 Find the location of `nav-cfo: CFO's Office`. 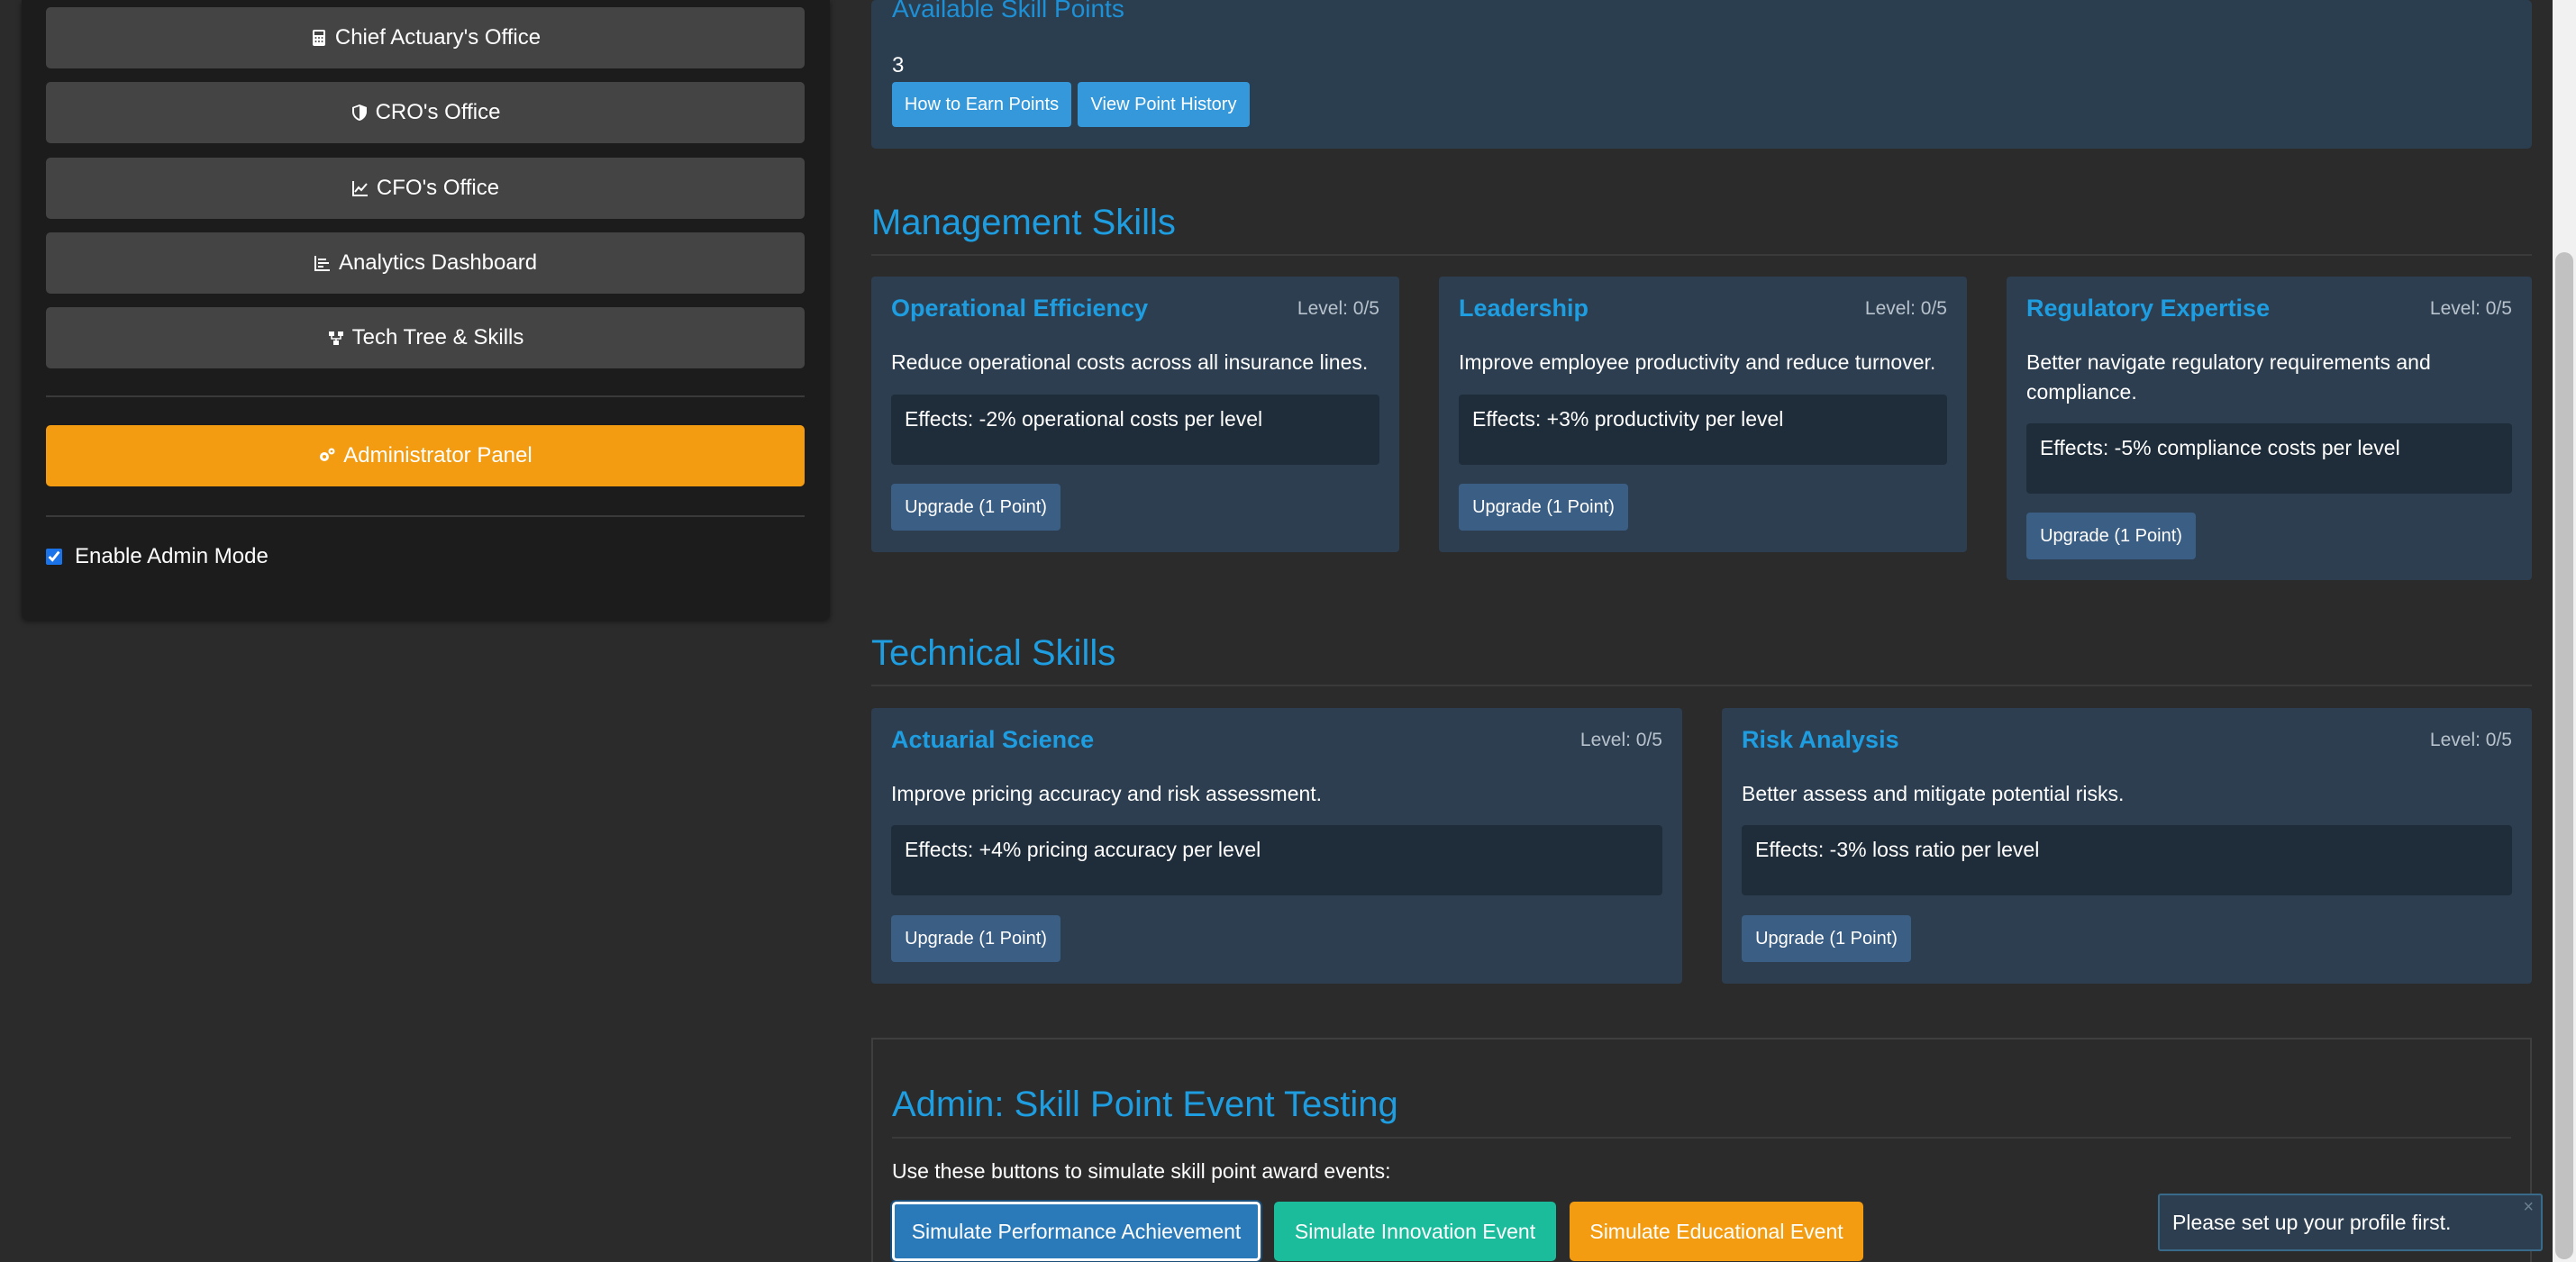

nav-cfo: CFO's Office is located at coordinates (425, 188).